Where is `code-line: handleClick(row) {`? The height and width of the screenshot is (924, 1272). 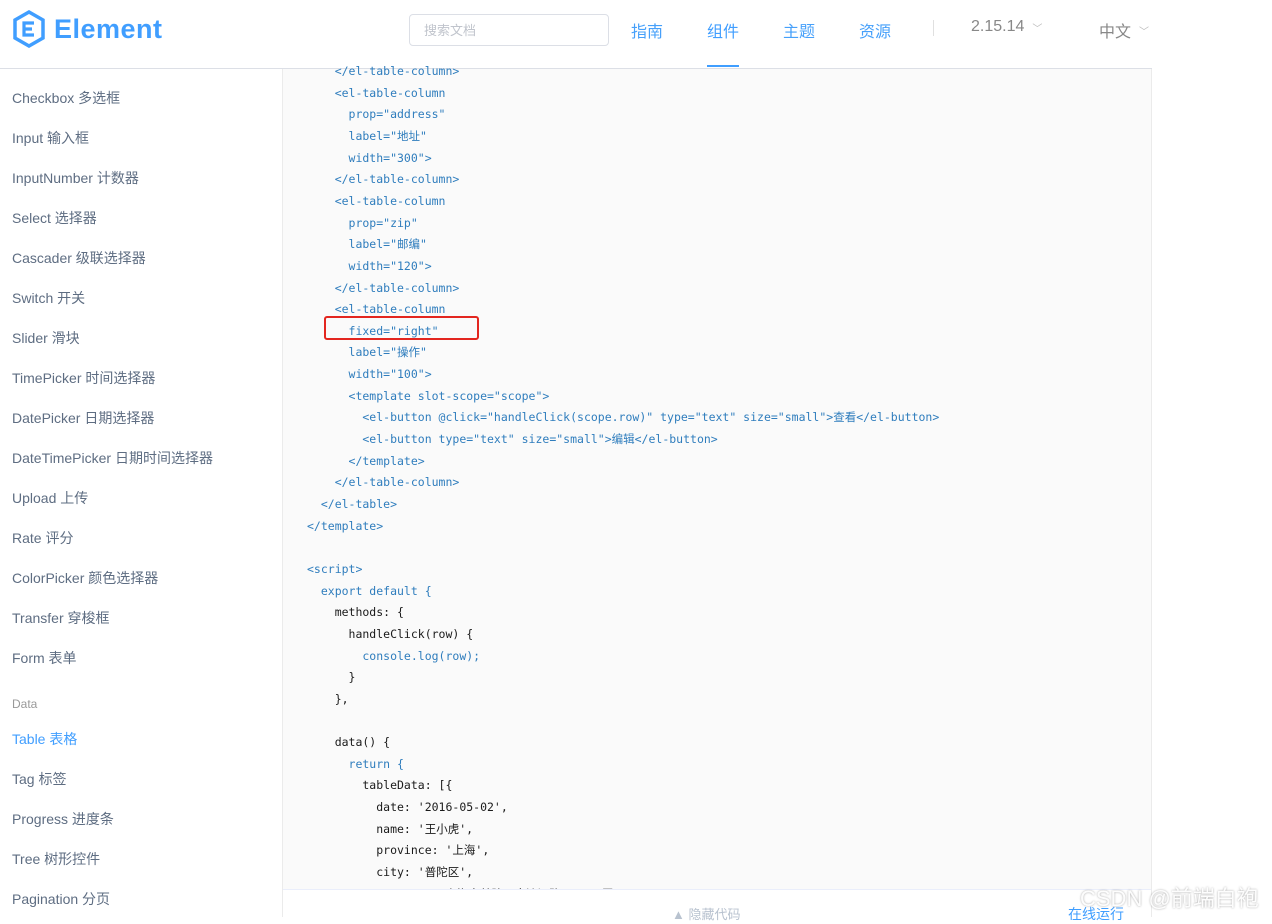 code-line: handleClick(row) { is located at coordinates (390, 634).